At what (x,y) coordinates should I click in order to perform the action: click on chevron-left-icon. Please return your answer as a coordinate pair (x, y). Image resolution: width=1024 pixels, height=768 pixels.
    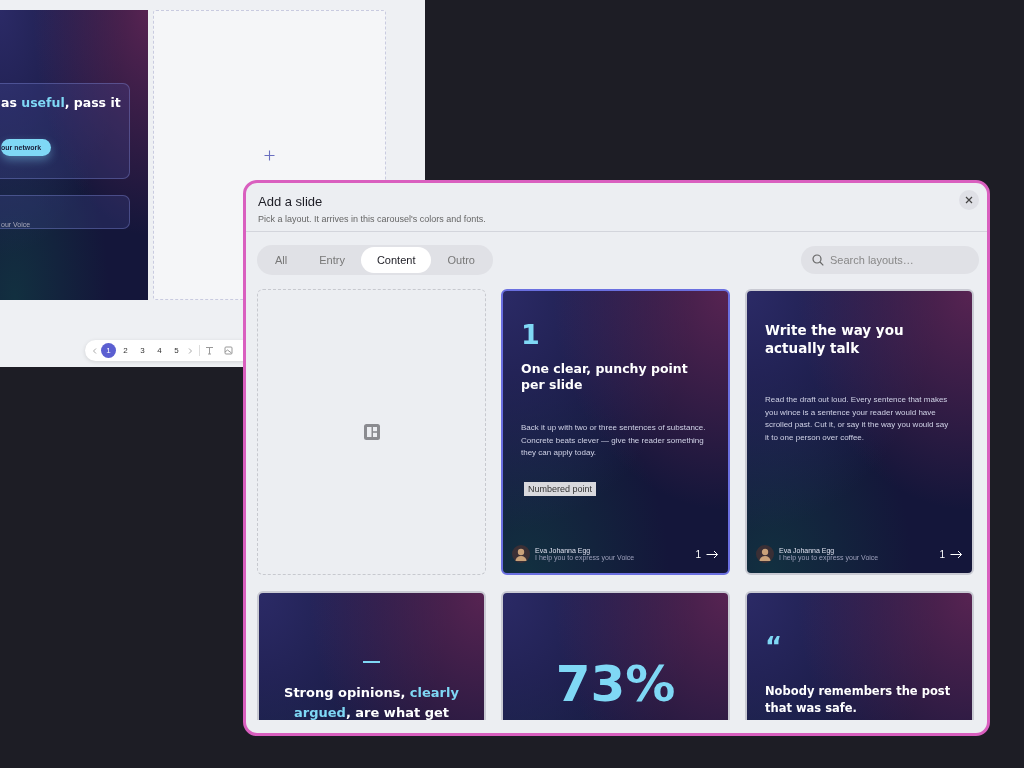
    Looking at the image, I should click on (95, 350).